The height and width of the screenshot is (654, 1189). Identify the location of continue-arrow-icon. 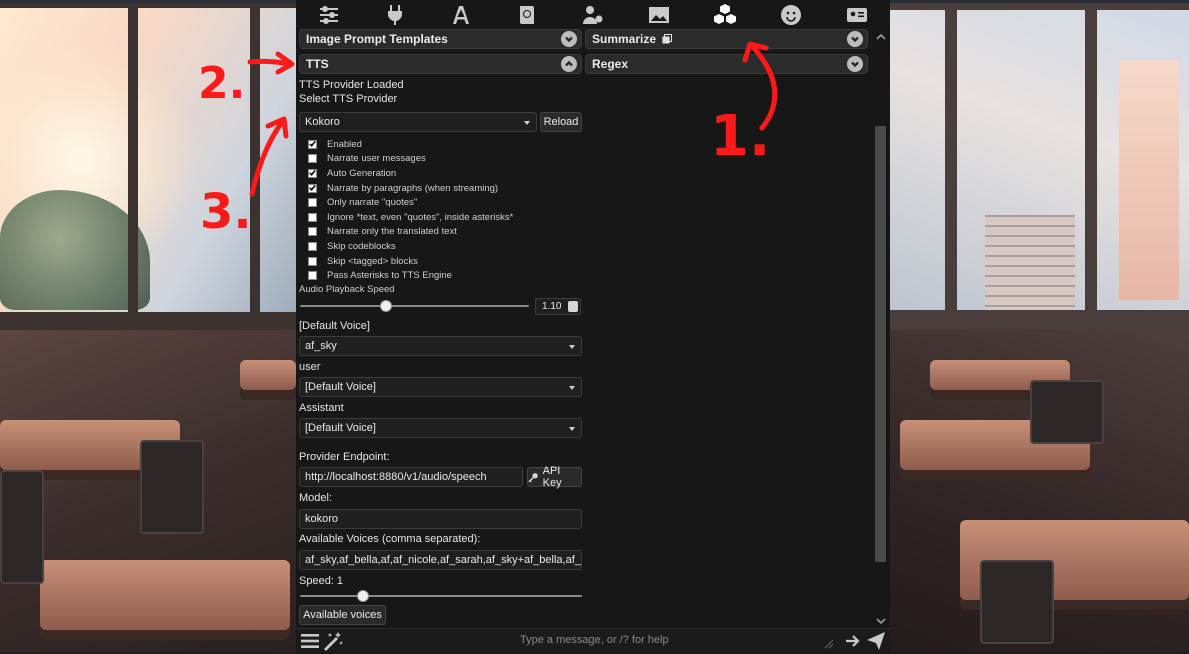
(853, 641).